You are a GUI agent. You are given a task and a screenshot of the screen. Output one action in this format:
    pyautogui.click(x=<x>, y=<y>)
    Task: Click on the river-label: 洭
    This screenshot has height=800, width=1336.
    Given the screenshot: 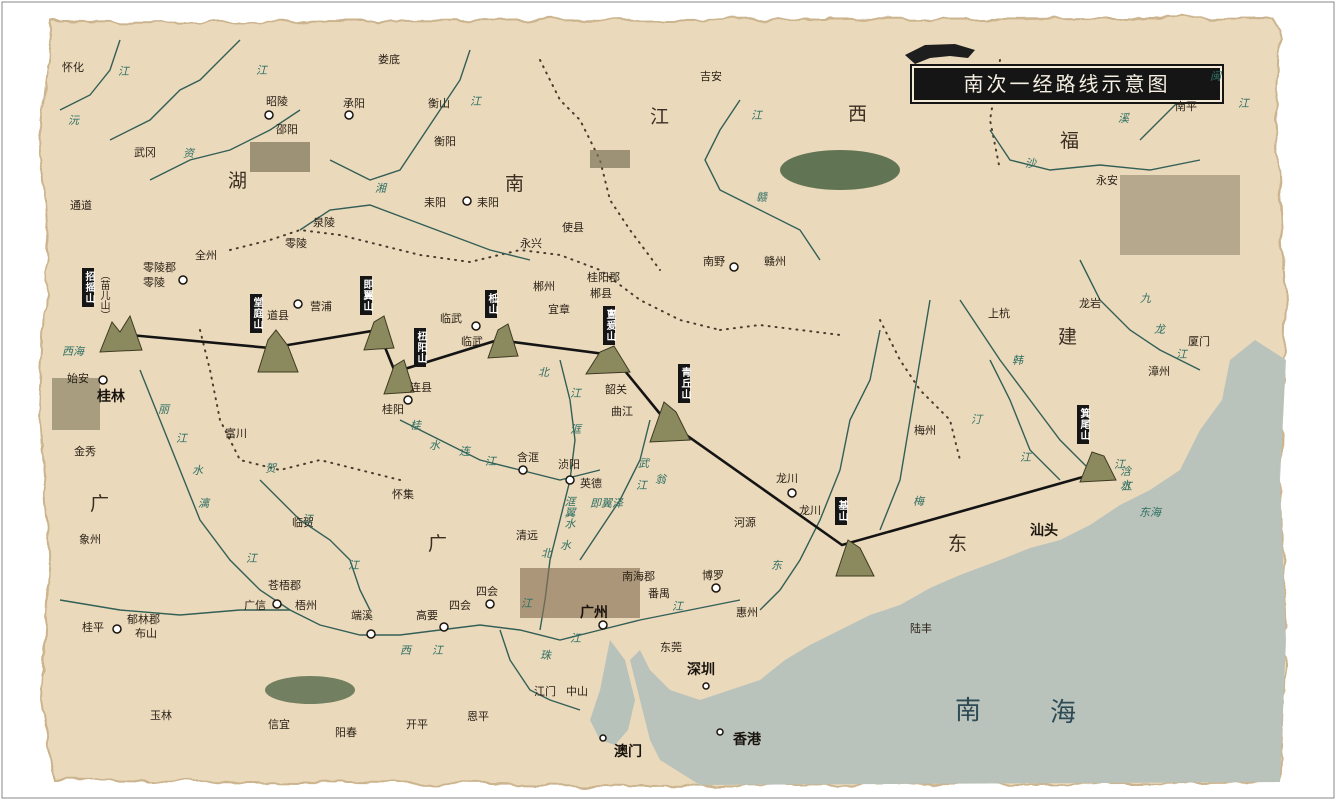 What is the action you would take?
    pyautogui.click(x=575, y=429)
    